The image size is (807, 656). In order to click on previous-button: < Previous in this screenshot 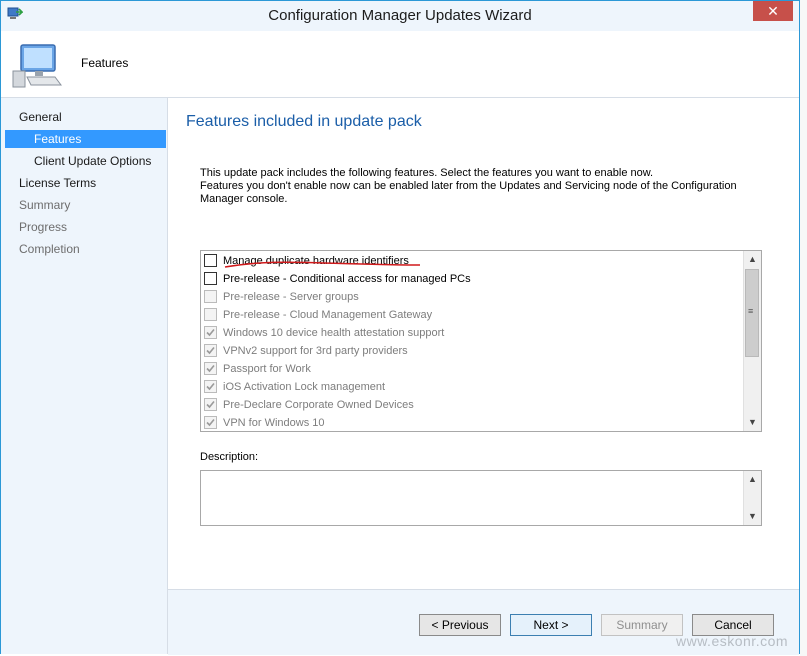, I will do `click(460, 625)`.